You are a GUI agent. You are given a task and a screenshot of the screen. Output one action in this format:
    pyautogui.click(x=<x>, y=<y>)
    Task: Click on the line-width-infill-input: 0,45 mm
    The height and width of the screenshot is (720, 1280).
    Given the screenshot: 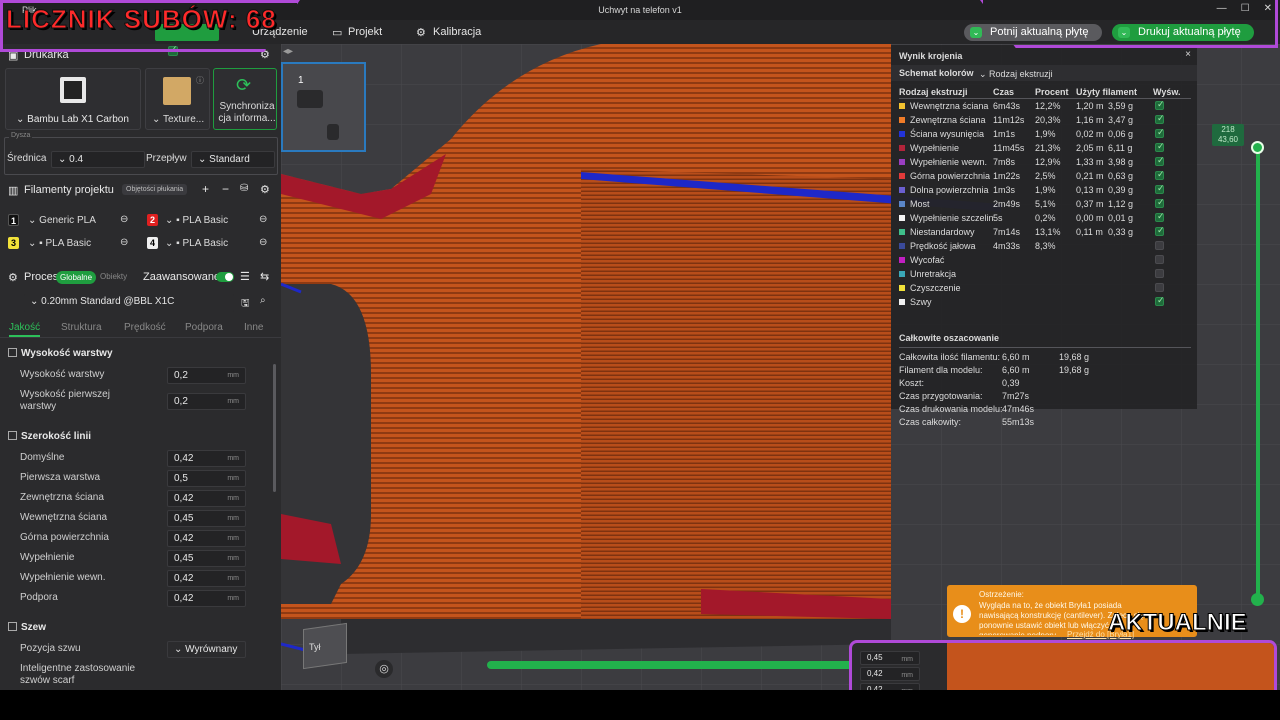 What is the action you would take?
    pyautogui.click(x=206, y=558)
    